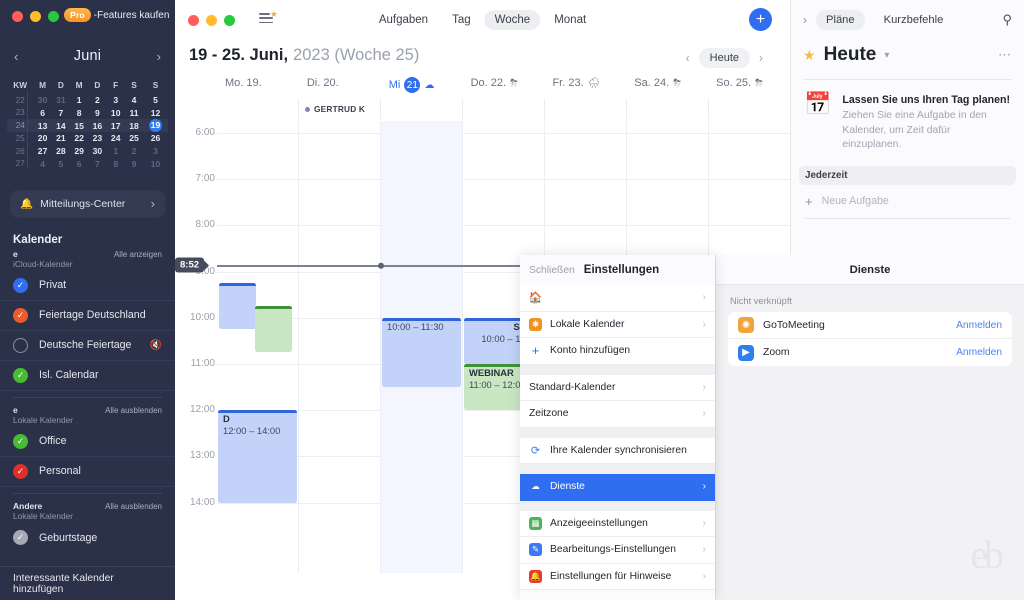  What do you see at coordinates (258, 85) in the screenshot?
I see `day-header-0: Mo. 19.` at bounding box center [258, 85].